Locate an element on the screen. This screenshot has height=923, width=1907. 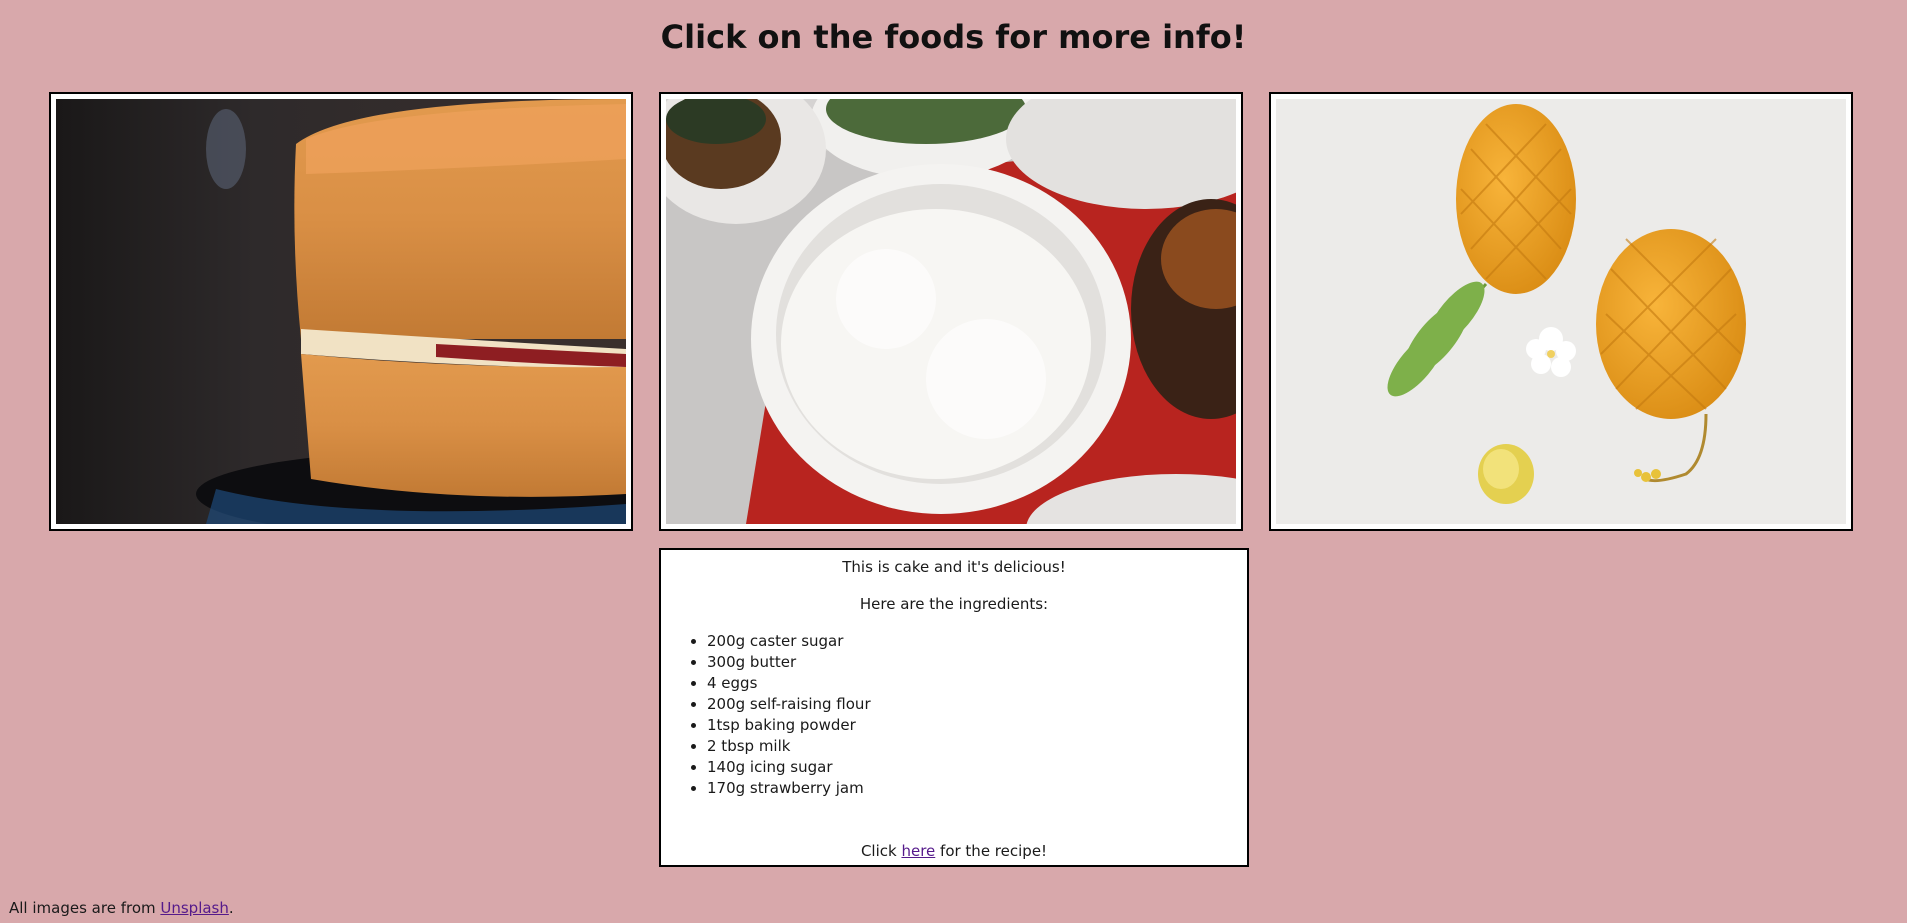
recipe-prefix: Click is located at coordinates (881, 851).